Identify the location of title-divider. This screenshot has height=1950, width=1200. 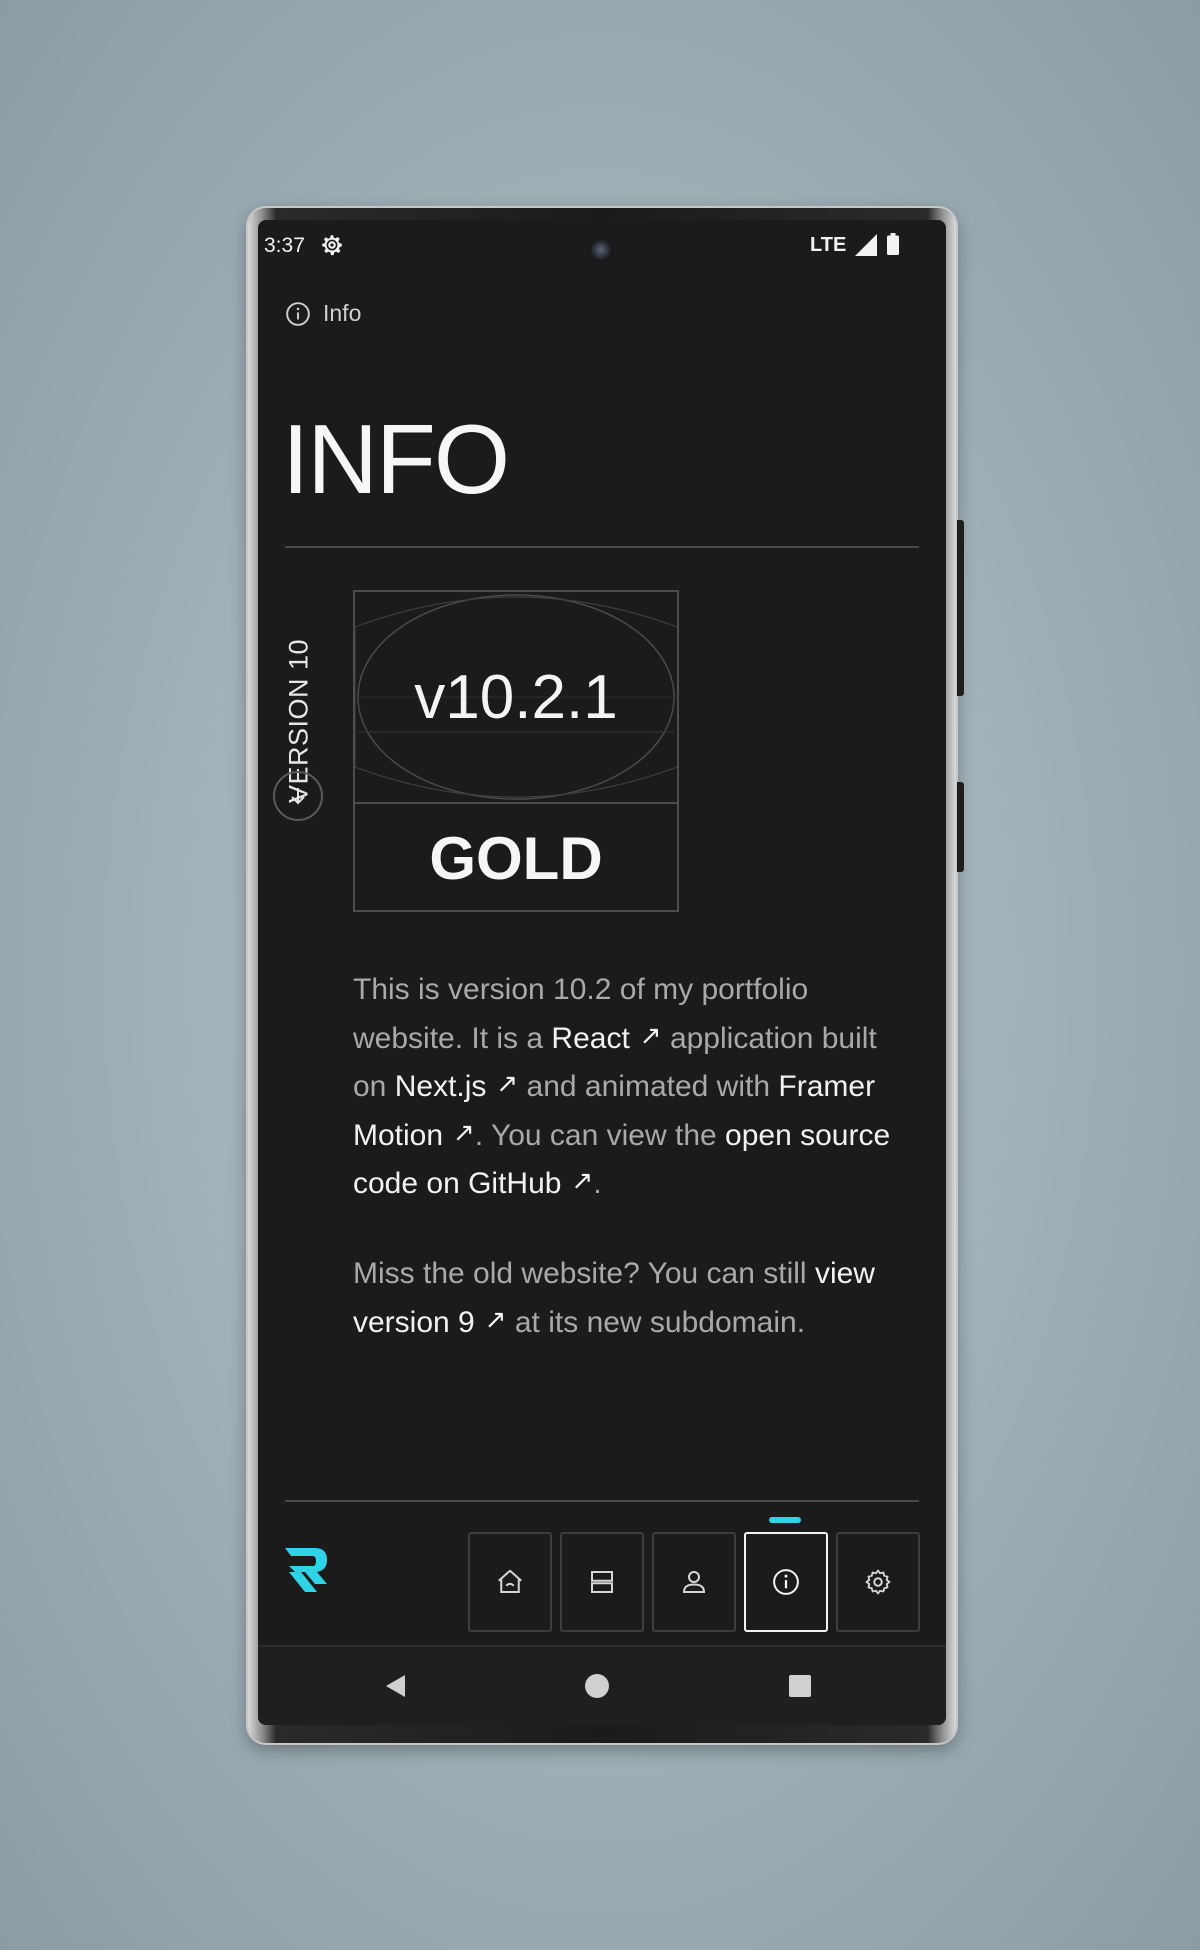
(602, 547).